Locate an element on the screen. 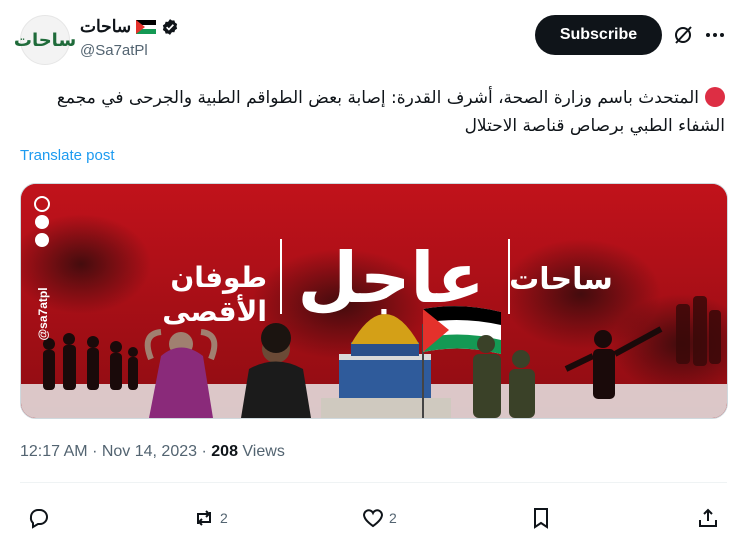 The image size is (747, 547). share-icon is located at coordinates (708, 517).